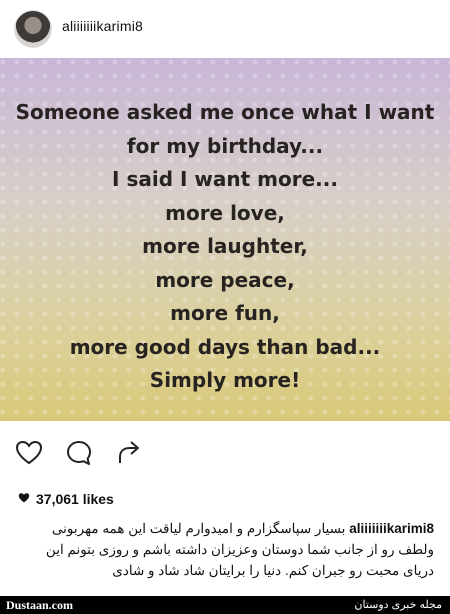 The height and width of the screenshot is (614, 450). Describe the element at coordinates (40, 605) in the screenshot. I see `watermark-site: Dustaan.com` at that location.